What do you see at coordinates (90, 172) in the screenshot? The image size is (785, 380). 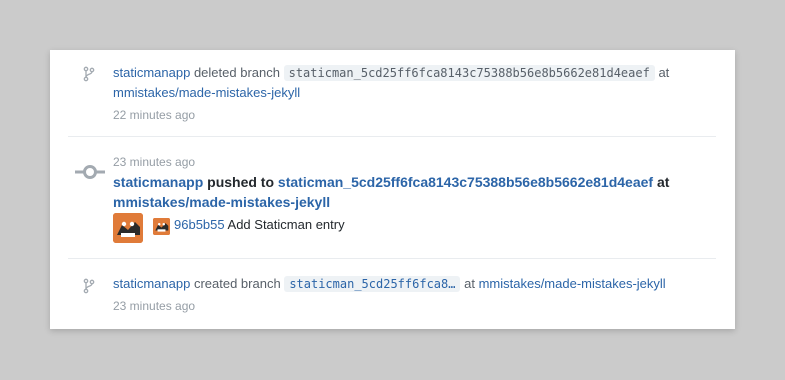 I see `git-commit-icon` at bounding box center [90, 172].